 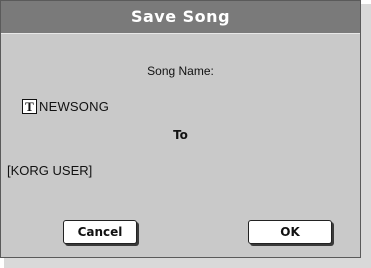 What do you see at coordinates (180, 71) in the screenshot?
I see `song-name-label: Song Name:` at bounding box center [180, 71].